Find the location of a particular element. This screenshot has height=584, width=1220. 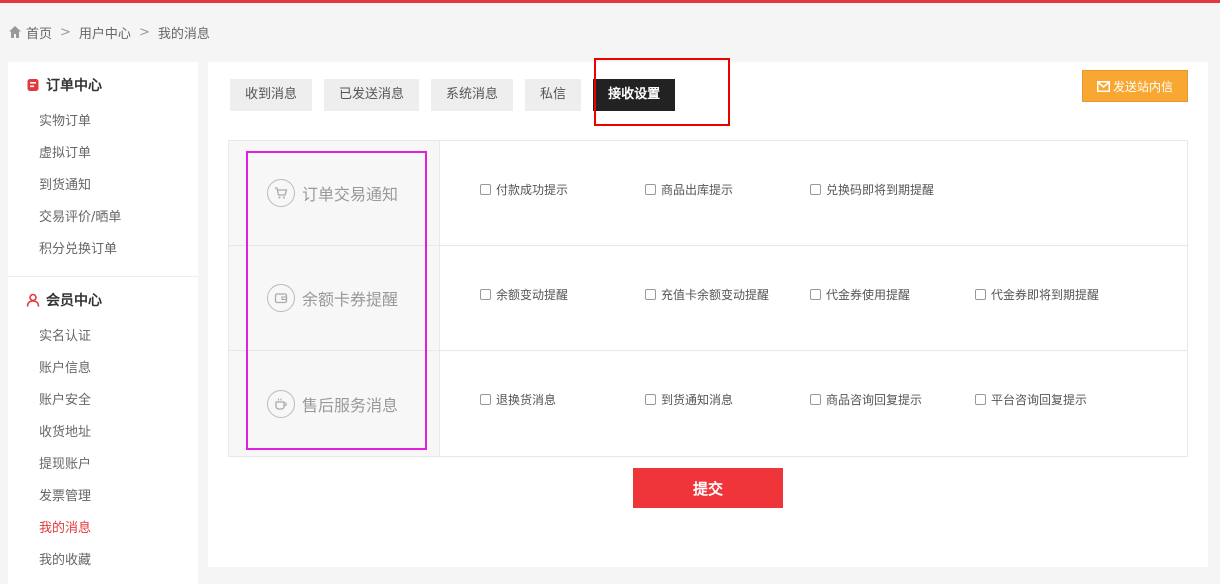

settings-category: 订单交易通知 is located at coordinates (334, 193).